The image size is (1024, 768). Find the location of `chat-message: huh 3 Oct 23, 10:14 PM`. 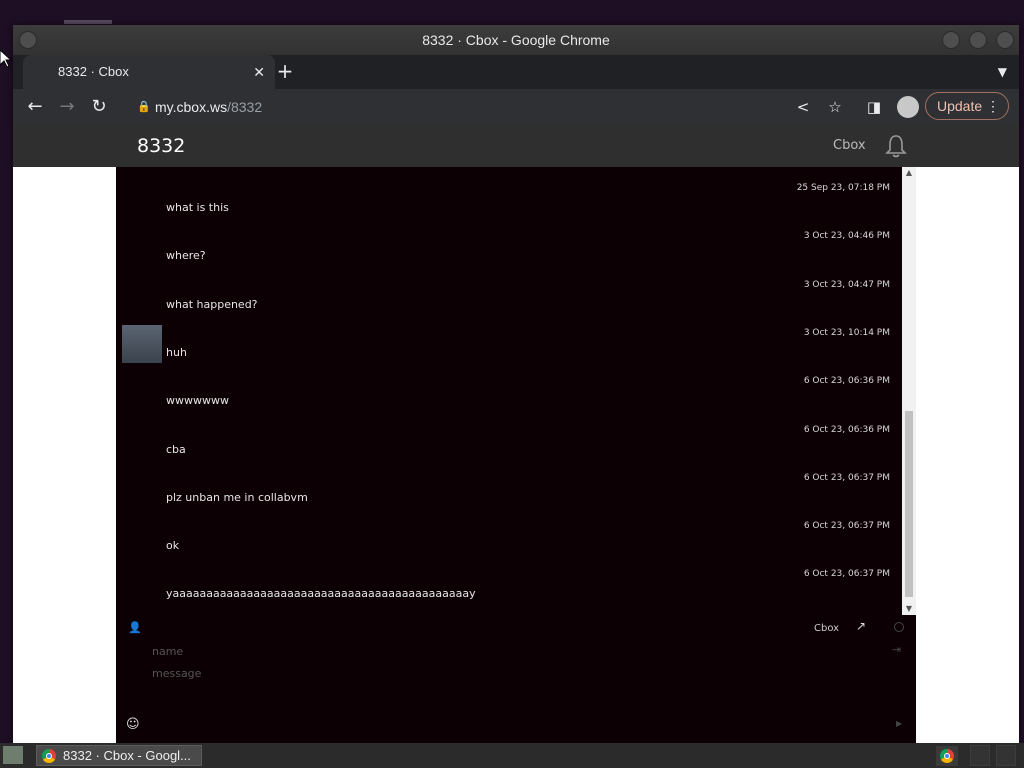

chat-message: huh 3 Oct 23, 10:14 PM is located at coordinates (509, 342).